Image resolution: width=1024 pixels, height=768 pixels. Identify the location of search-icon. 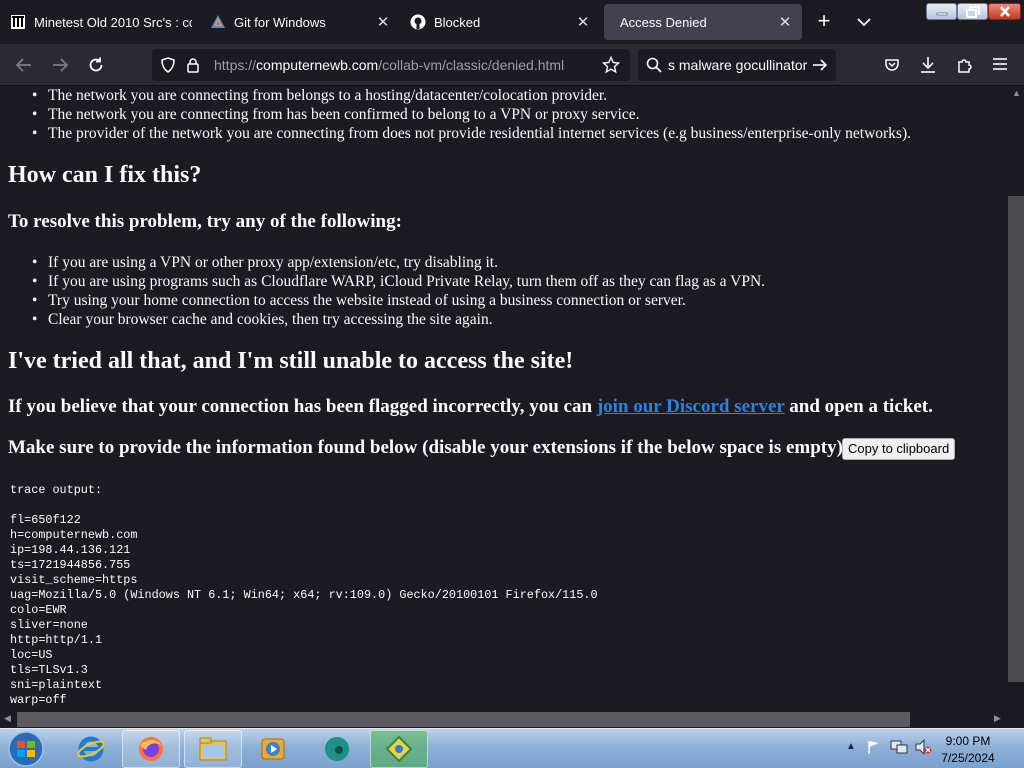
(654, 67).